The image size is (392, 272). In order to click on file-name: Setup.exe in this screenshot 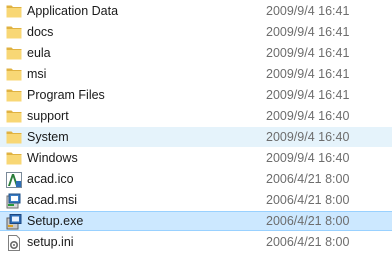, I will do `click(55, 221)`.